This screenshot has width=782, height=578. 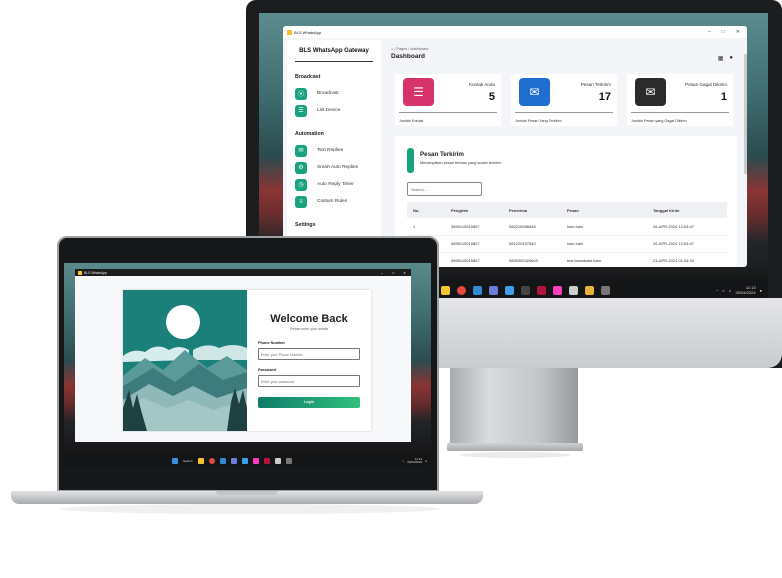 What do you see at coordinates (334, 201) in the screenshot?
I see `sidebar-item-costum-rules: ≡ Costum Rules` at bounding box center [334, 201].